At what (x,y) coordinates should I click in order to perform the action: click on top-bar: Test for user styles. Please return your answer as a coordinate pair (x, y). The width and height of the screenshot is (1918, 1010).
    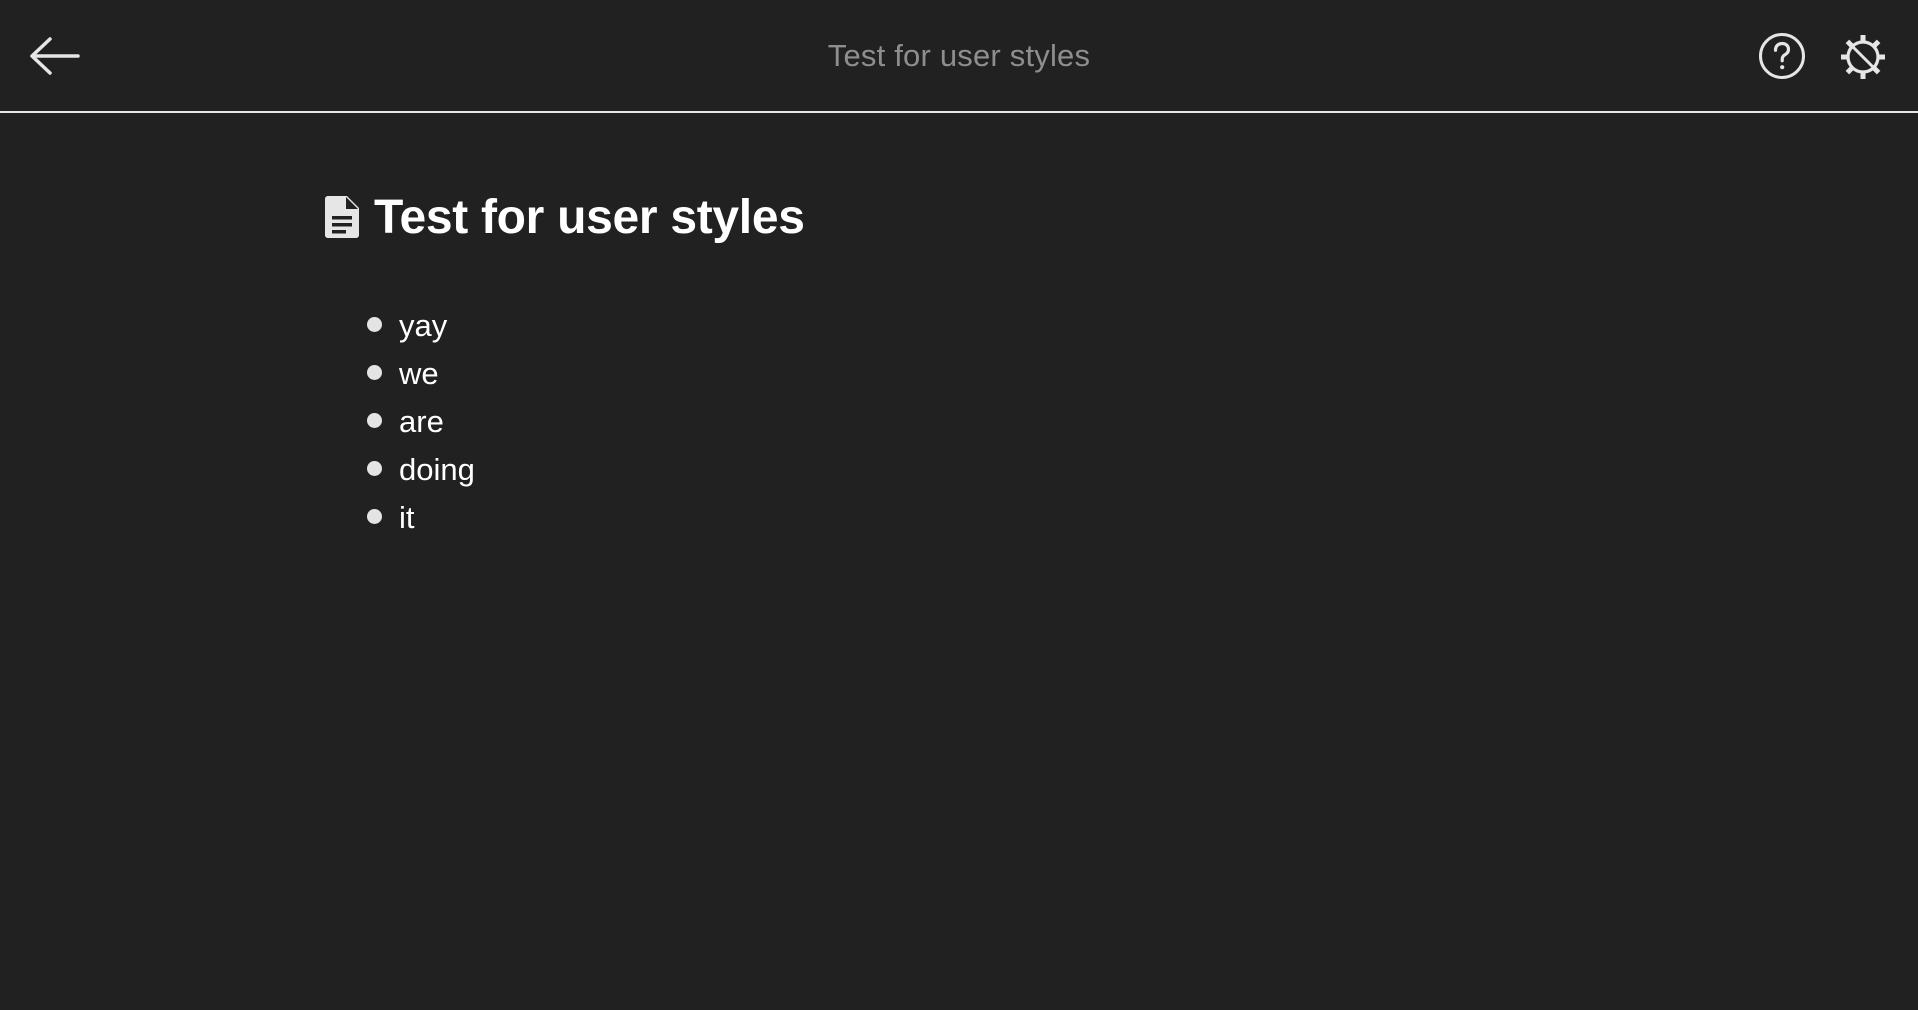
    Looking at the image, I should click on (959, 56).